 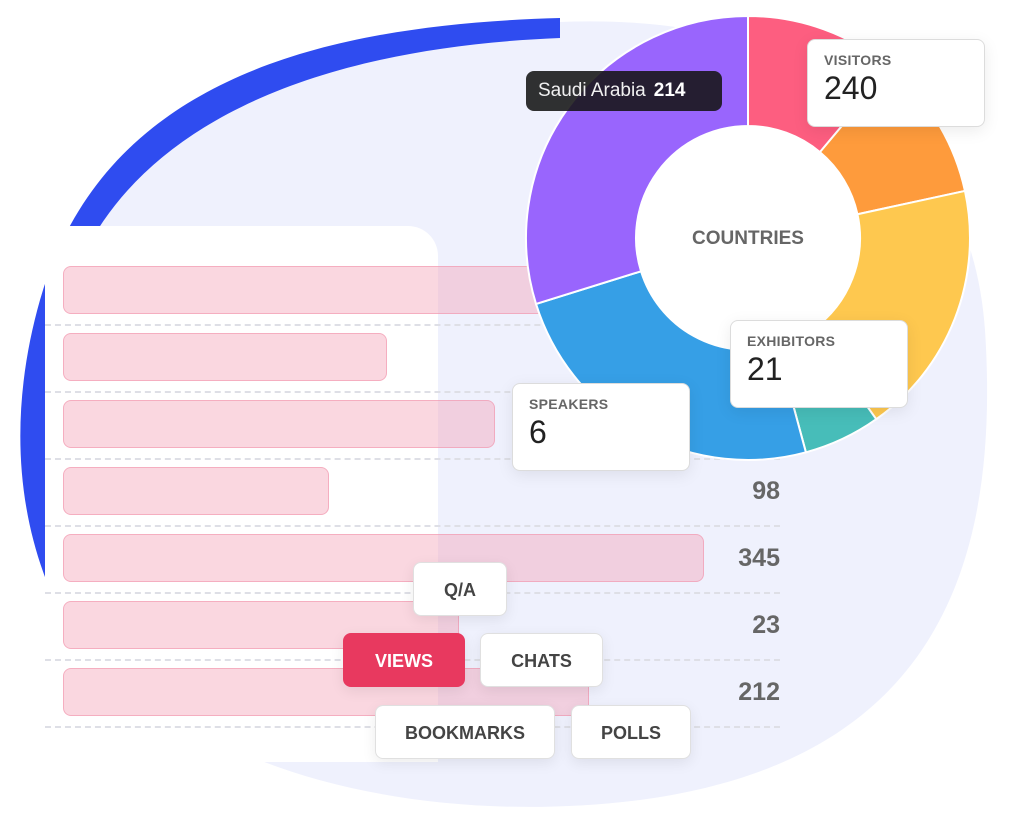 I want to click on stat-card-speakers: SPEAKERS 6, so click(x=601, y=427).